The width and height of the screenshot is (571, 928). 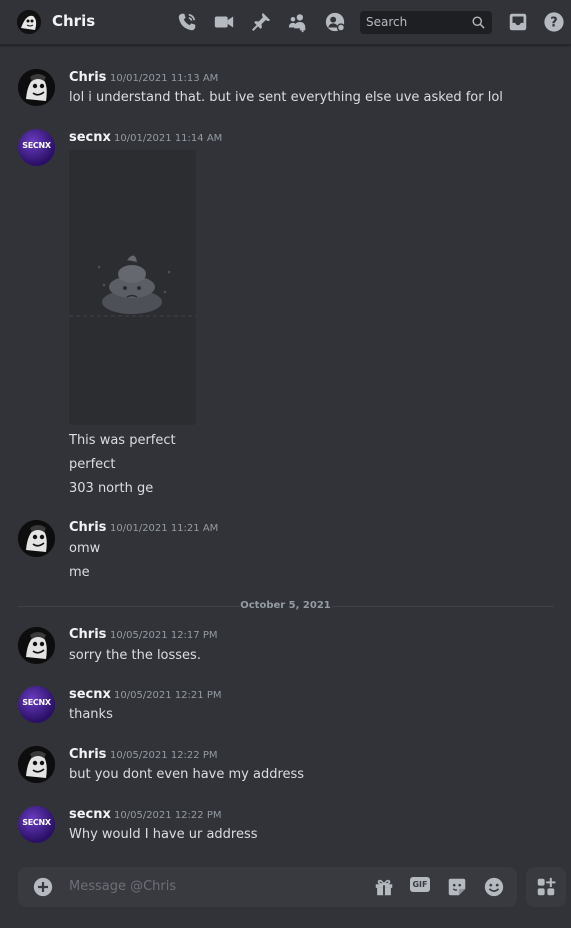 What do you see at coordinates (92, 464) in the screenshot?
I see `message-text: perfect` at bounding box center [92, 464].